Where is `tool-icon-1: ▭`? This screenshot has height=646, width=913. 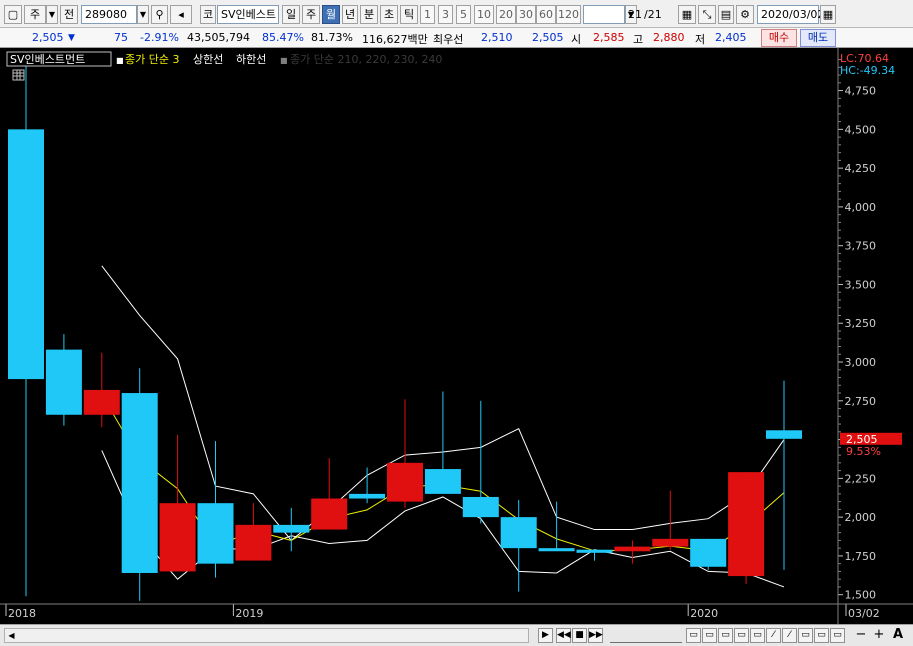 tool-icon-1: ▭ is located at coordinates (693, 635).